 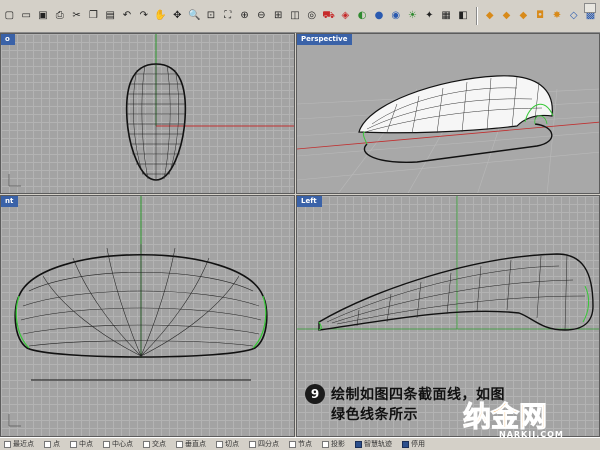 I want to click on redo-icon: ↷, so click(x=143, y=16).